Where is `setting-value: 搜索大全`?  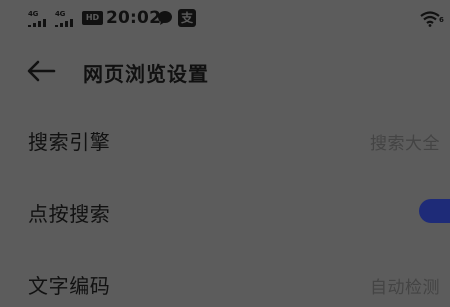 setting-value: 搜索大全 is located at coordinates (405, 144).